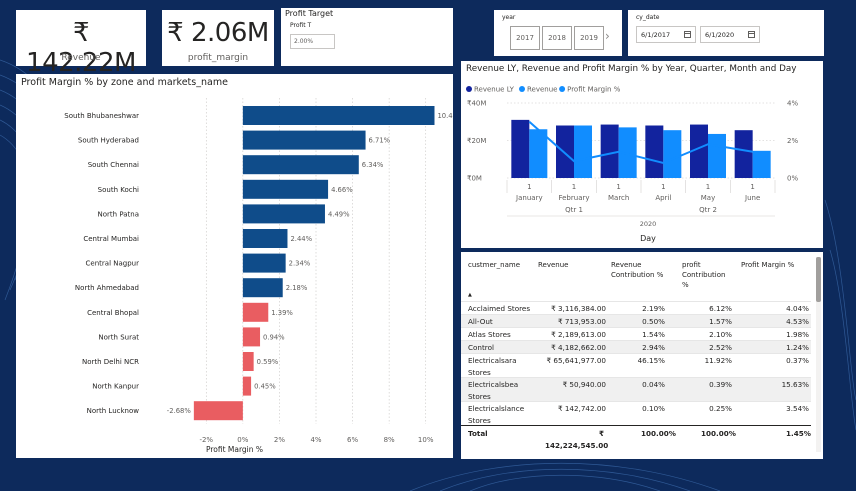 The image size is (856, 491). I want to click on legend-label: Revenue, so click(542, 90).